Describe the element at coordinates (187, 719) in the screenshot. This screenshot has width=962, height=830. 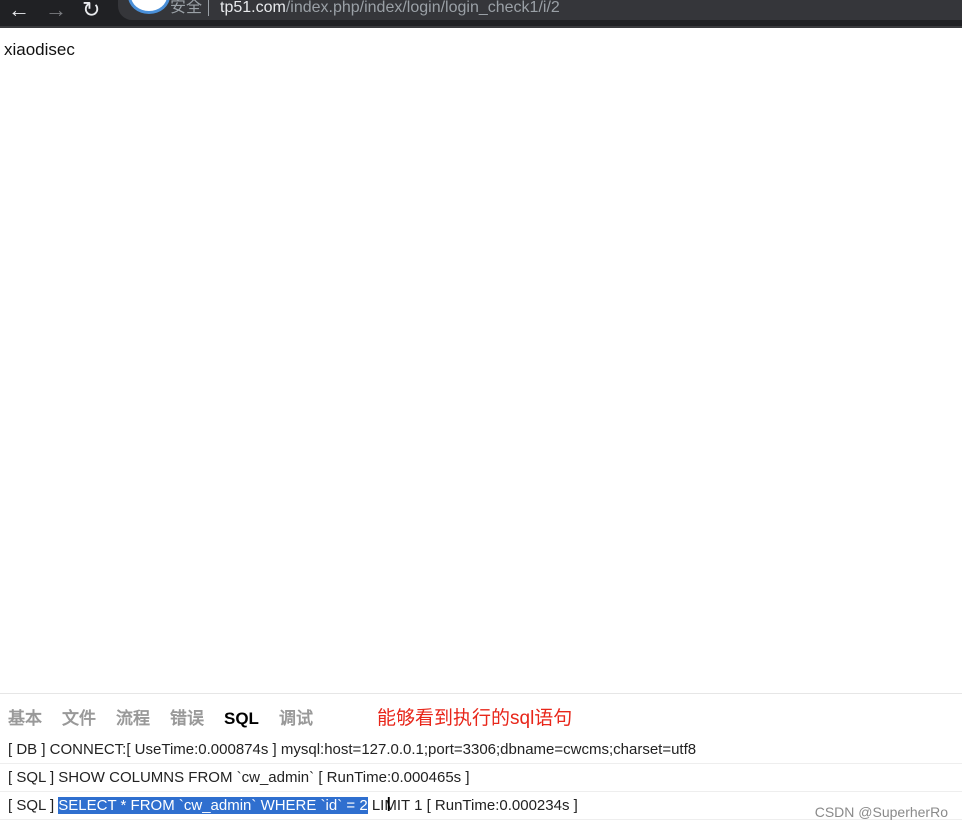
I see `tab-errors: 错误` at that location.